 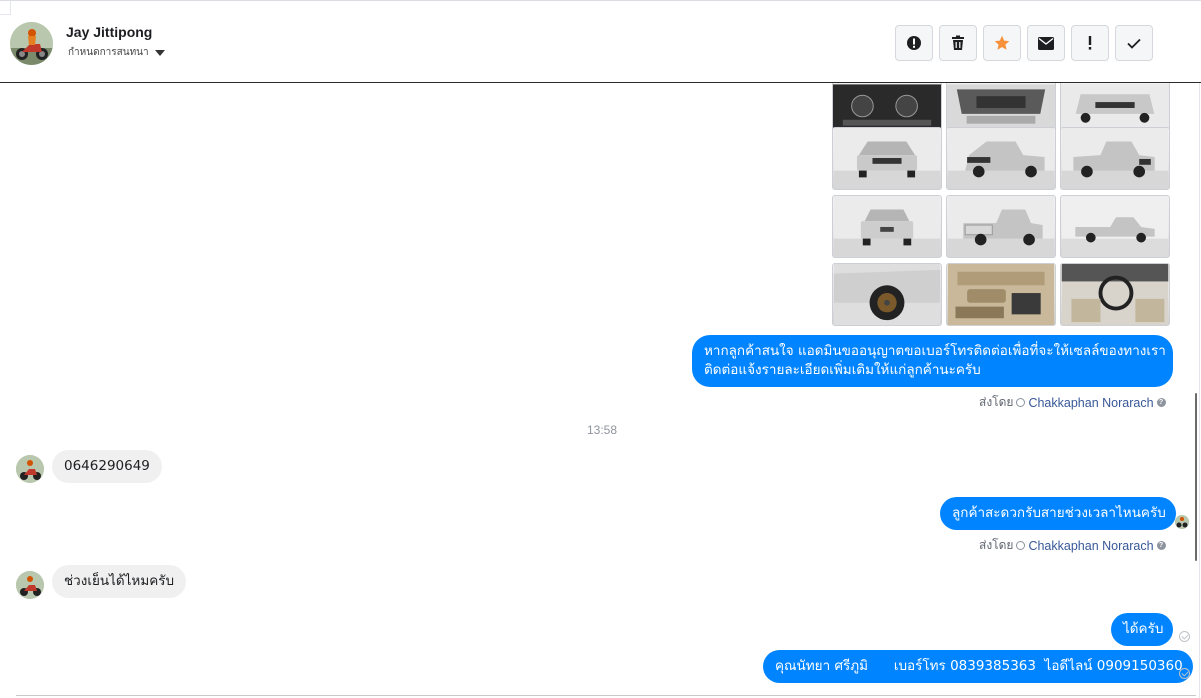 I want to click on star-icon, so click(x=1002, y=42).